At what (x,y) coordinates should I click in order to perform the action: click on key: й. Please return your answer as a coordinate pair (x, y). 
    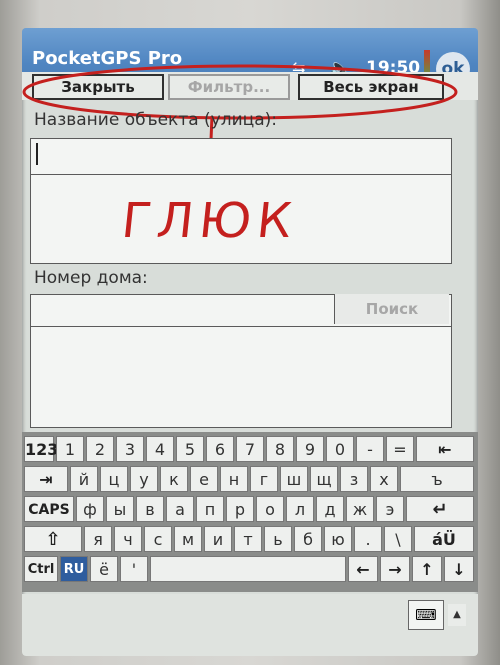
    Looking at the image, I should click on (84, 479).